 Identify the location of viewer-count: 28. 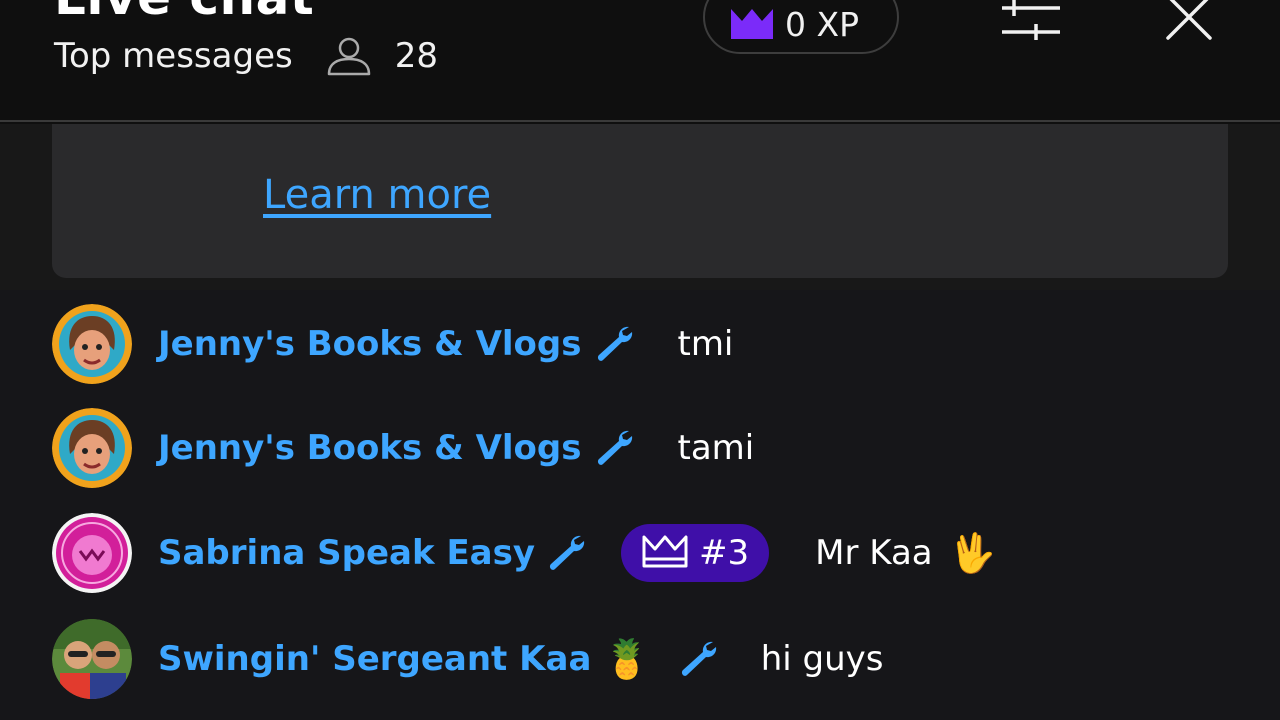
(416, 56).